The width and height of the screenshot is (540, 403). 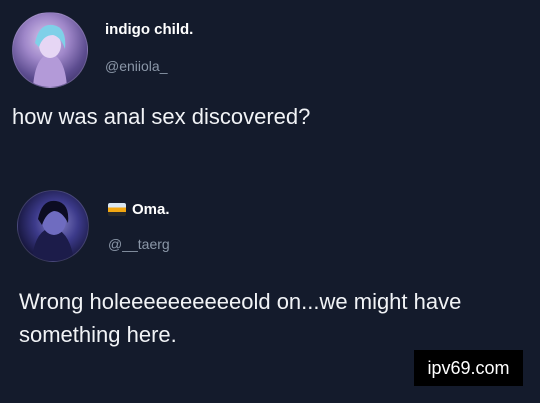 I want to click on watermark-label: ipv69.com, so click(x=468, y=368).